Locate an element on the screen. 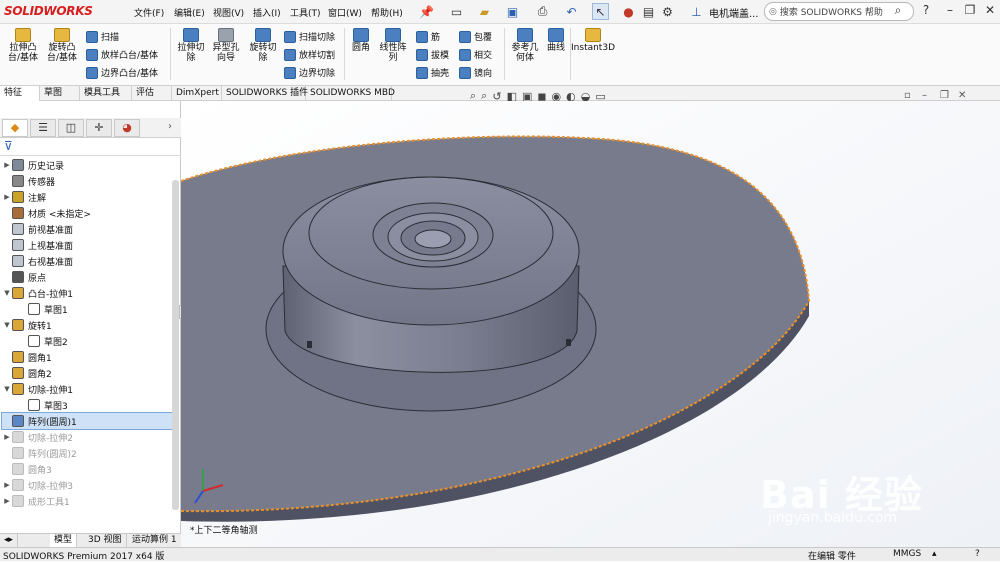 This screenshot has width=1000, height=562. search-icon: ⌕ is located at coordinates (898, 11).